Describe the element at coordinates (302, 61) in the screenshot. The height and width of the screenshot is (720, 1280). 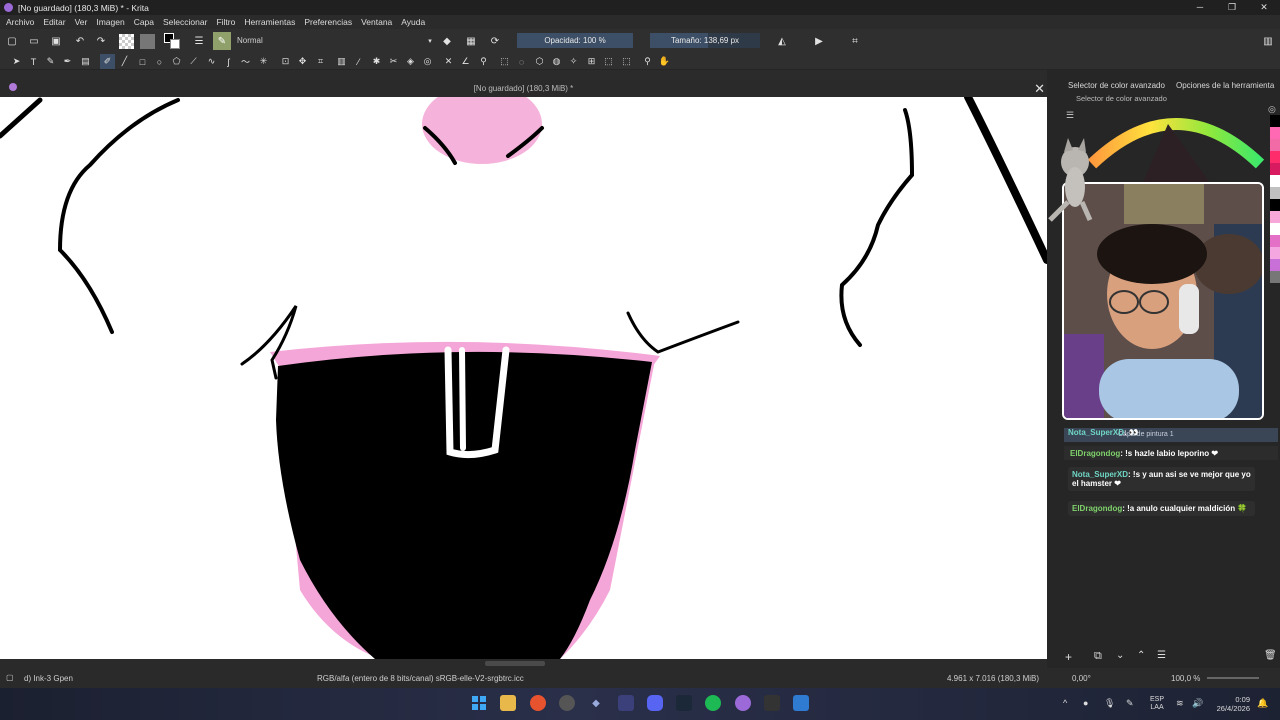
I see `move-tool-icon: ✥` at that location.